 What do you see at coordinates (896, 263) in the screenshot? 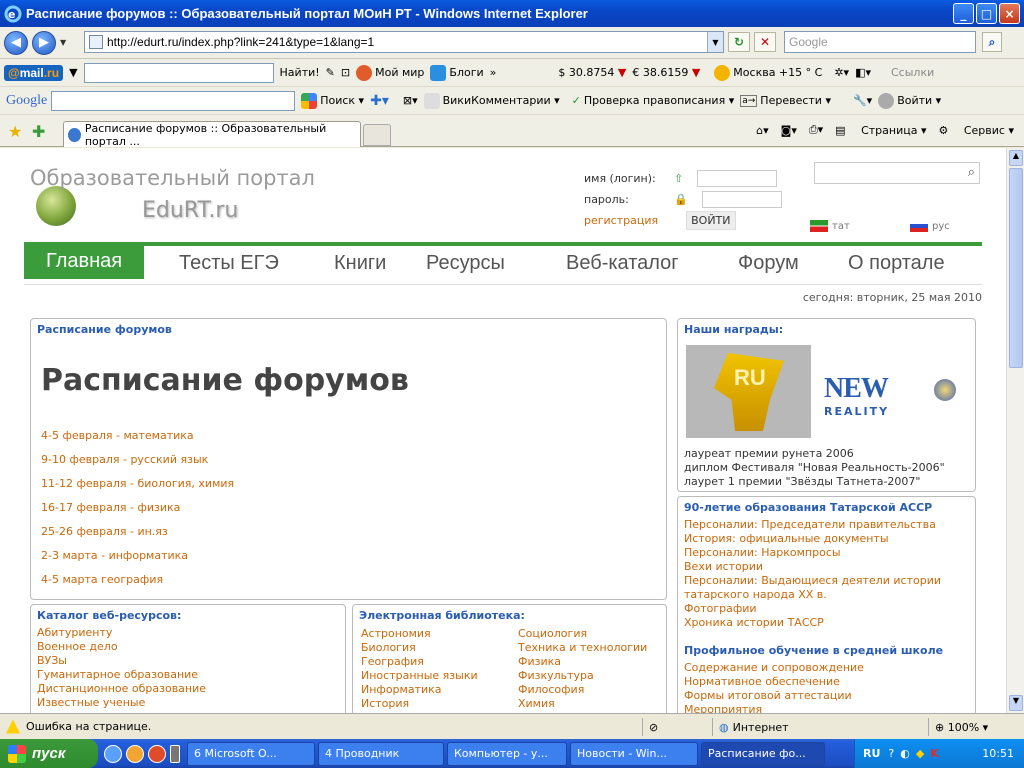
I see `menu-about: О портале` at bounding box center [896, 263].